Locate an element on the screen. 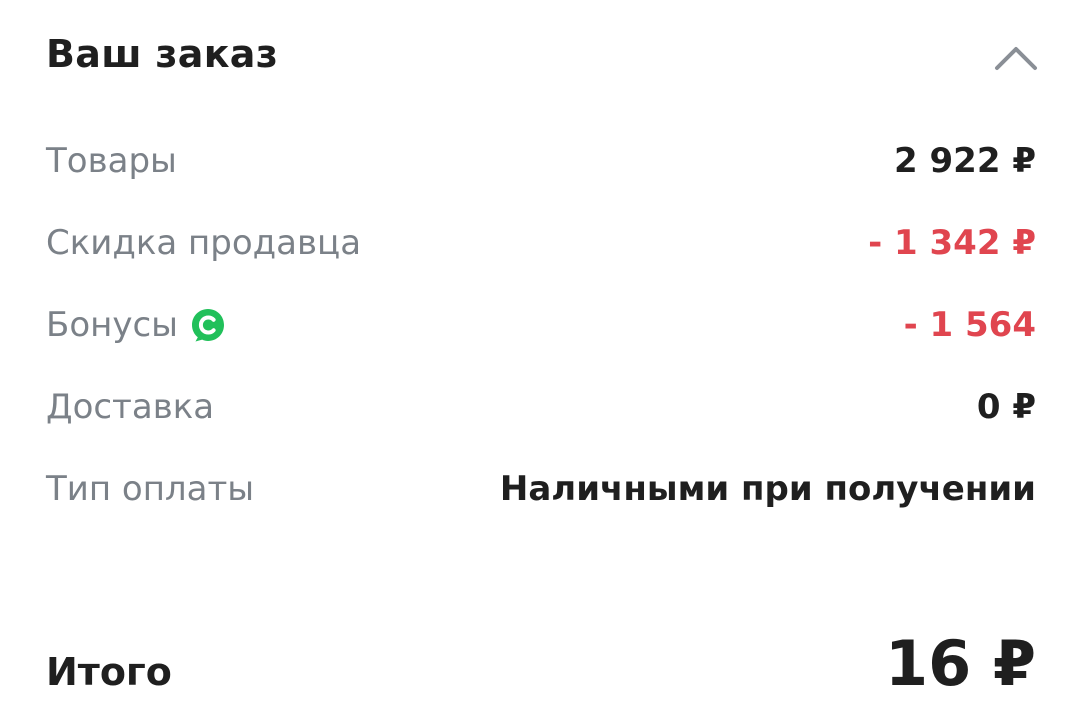  bonuses-label-wrap: Бонусы is located at coordinates (136, 325).